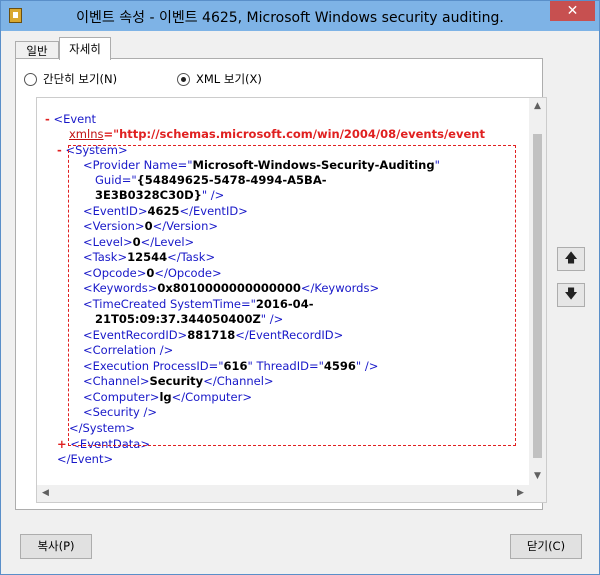 The height and width of the screenshot is (575, 600). I want to click on xml-view-radio, so click(183, 79).